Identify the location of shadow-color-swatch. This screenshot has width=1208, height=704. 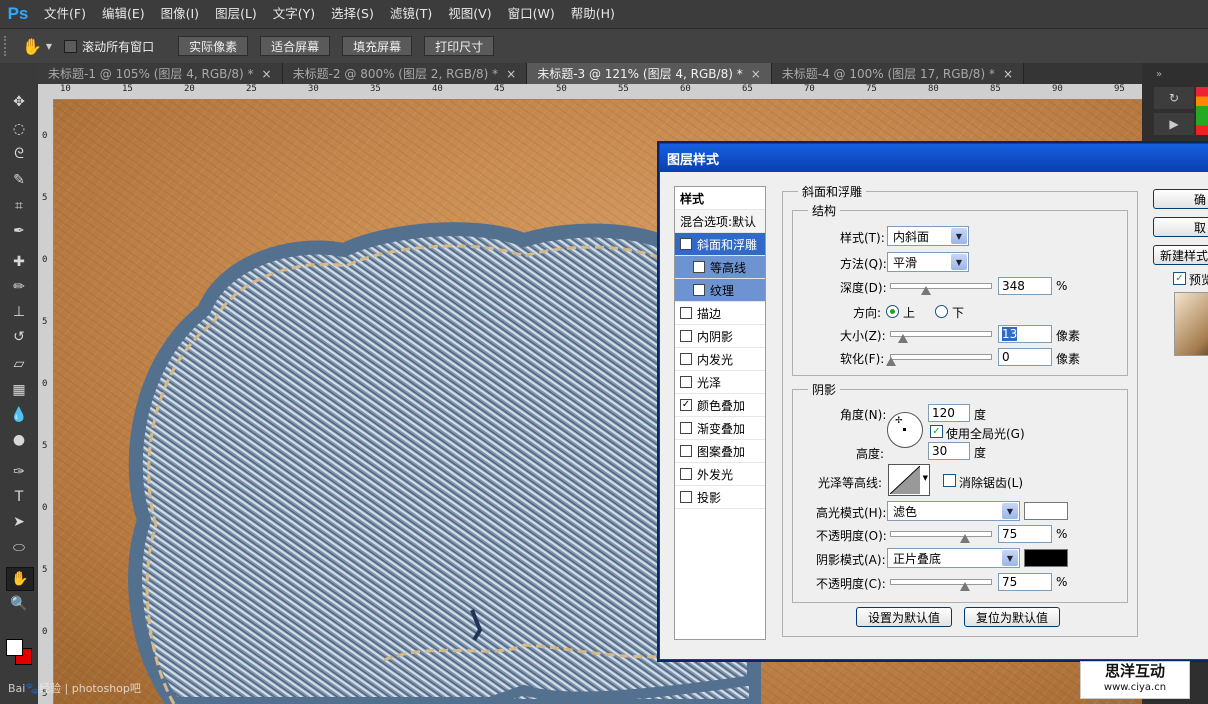
(1046, 558).